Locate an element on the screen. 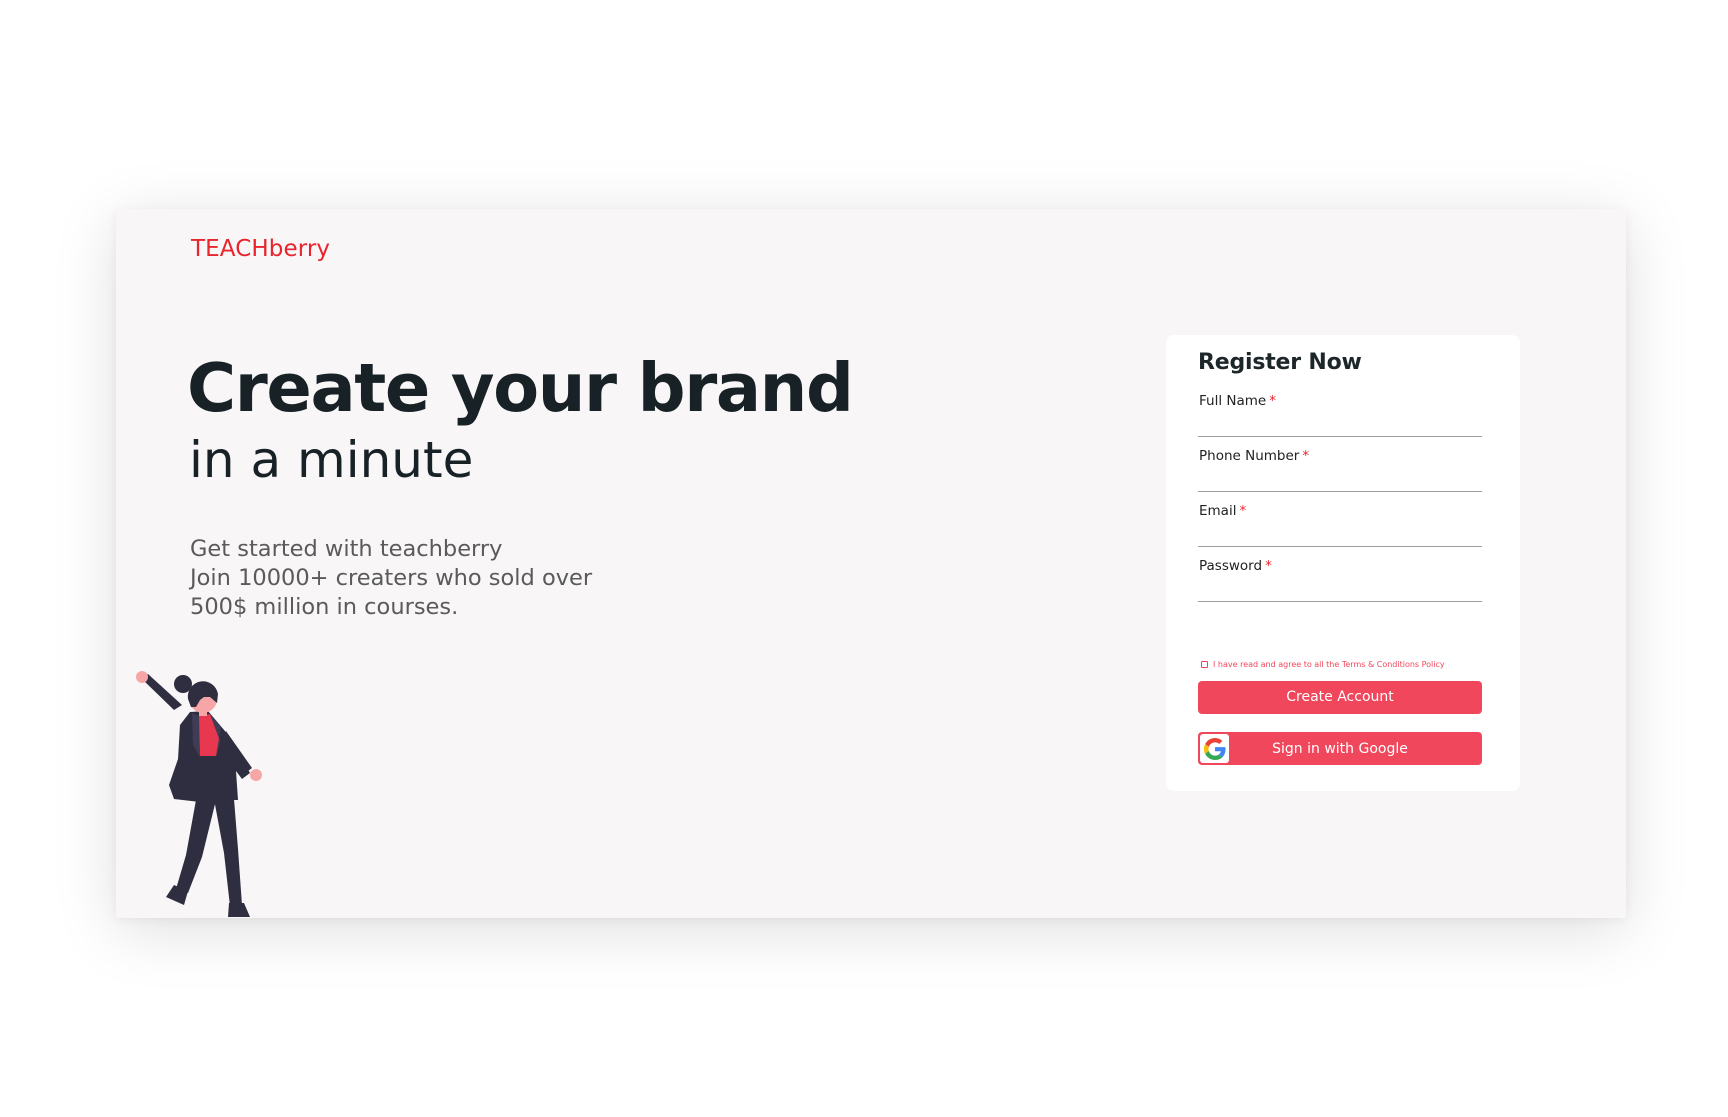 This screenshot has width=1728, height=1117. intro-line: Get started with teachberry is located at coordinates (346, 549).